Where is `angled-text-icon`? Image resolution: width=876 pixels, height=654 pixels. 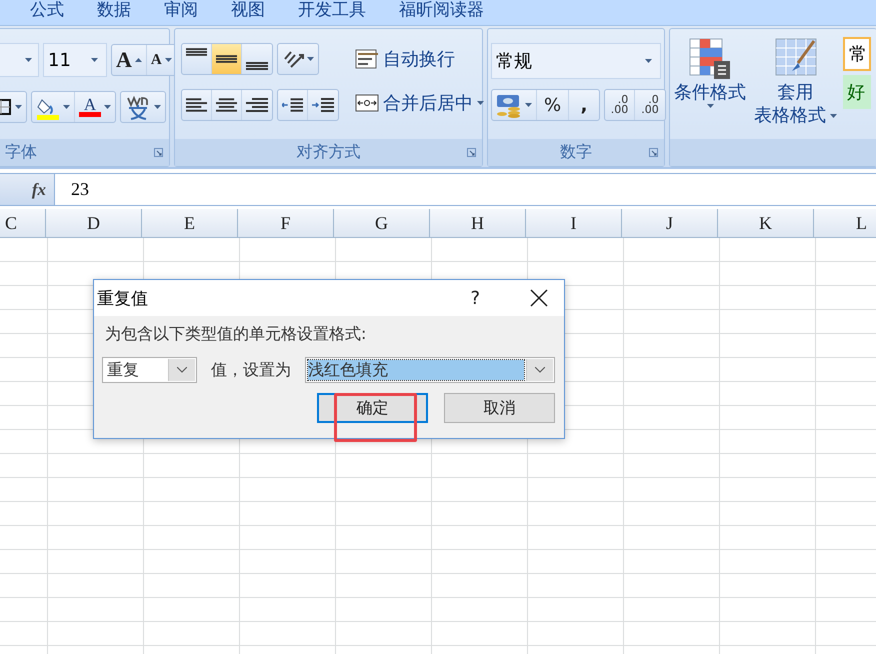 angled-text-icon is located at coordinates (293, 59).